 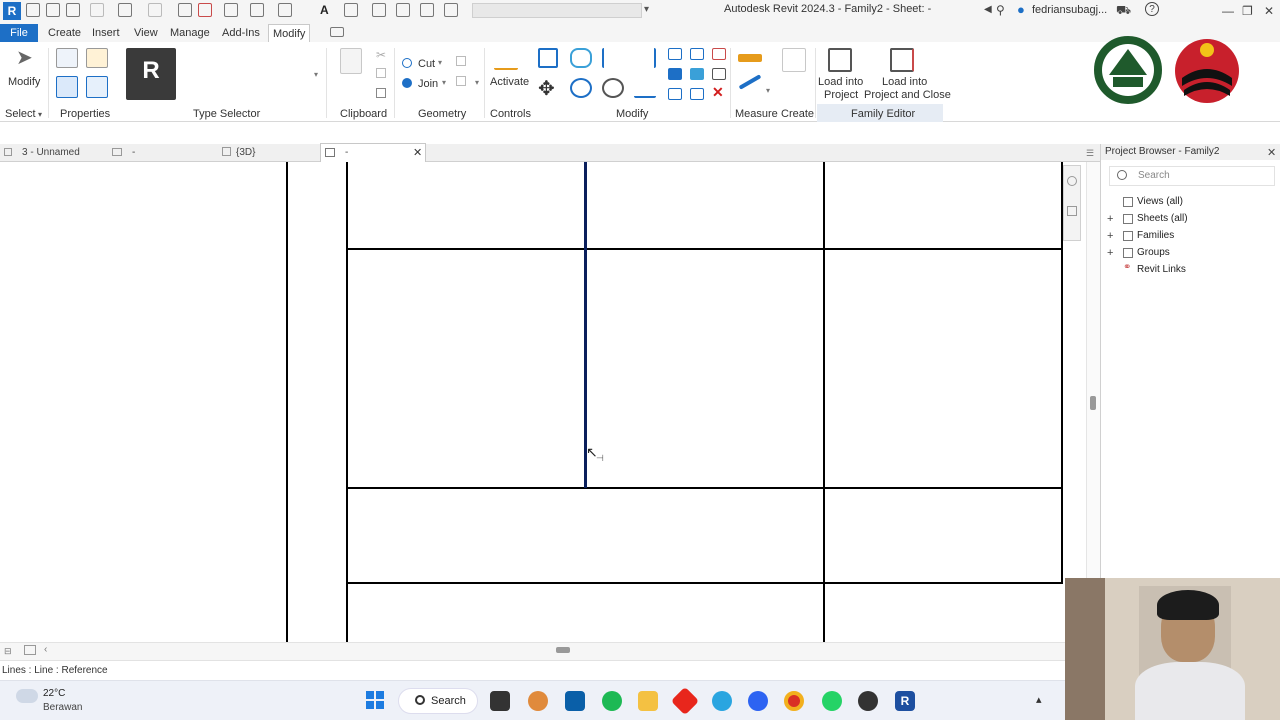 What do you see at coordinates (407, 63) in the screenshot?
I see `cut-geometry-icon` at bounding box center [407, 63].